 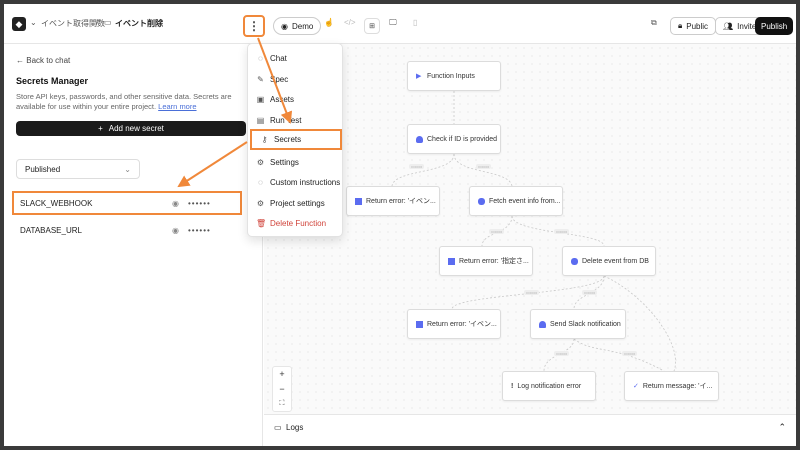 What do you see at coordinates (782, 427) in the screenshot?
I see `expand-icon: ⌃` at bounding box center [782, 427].